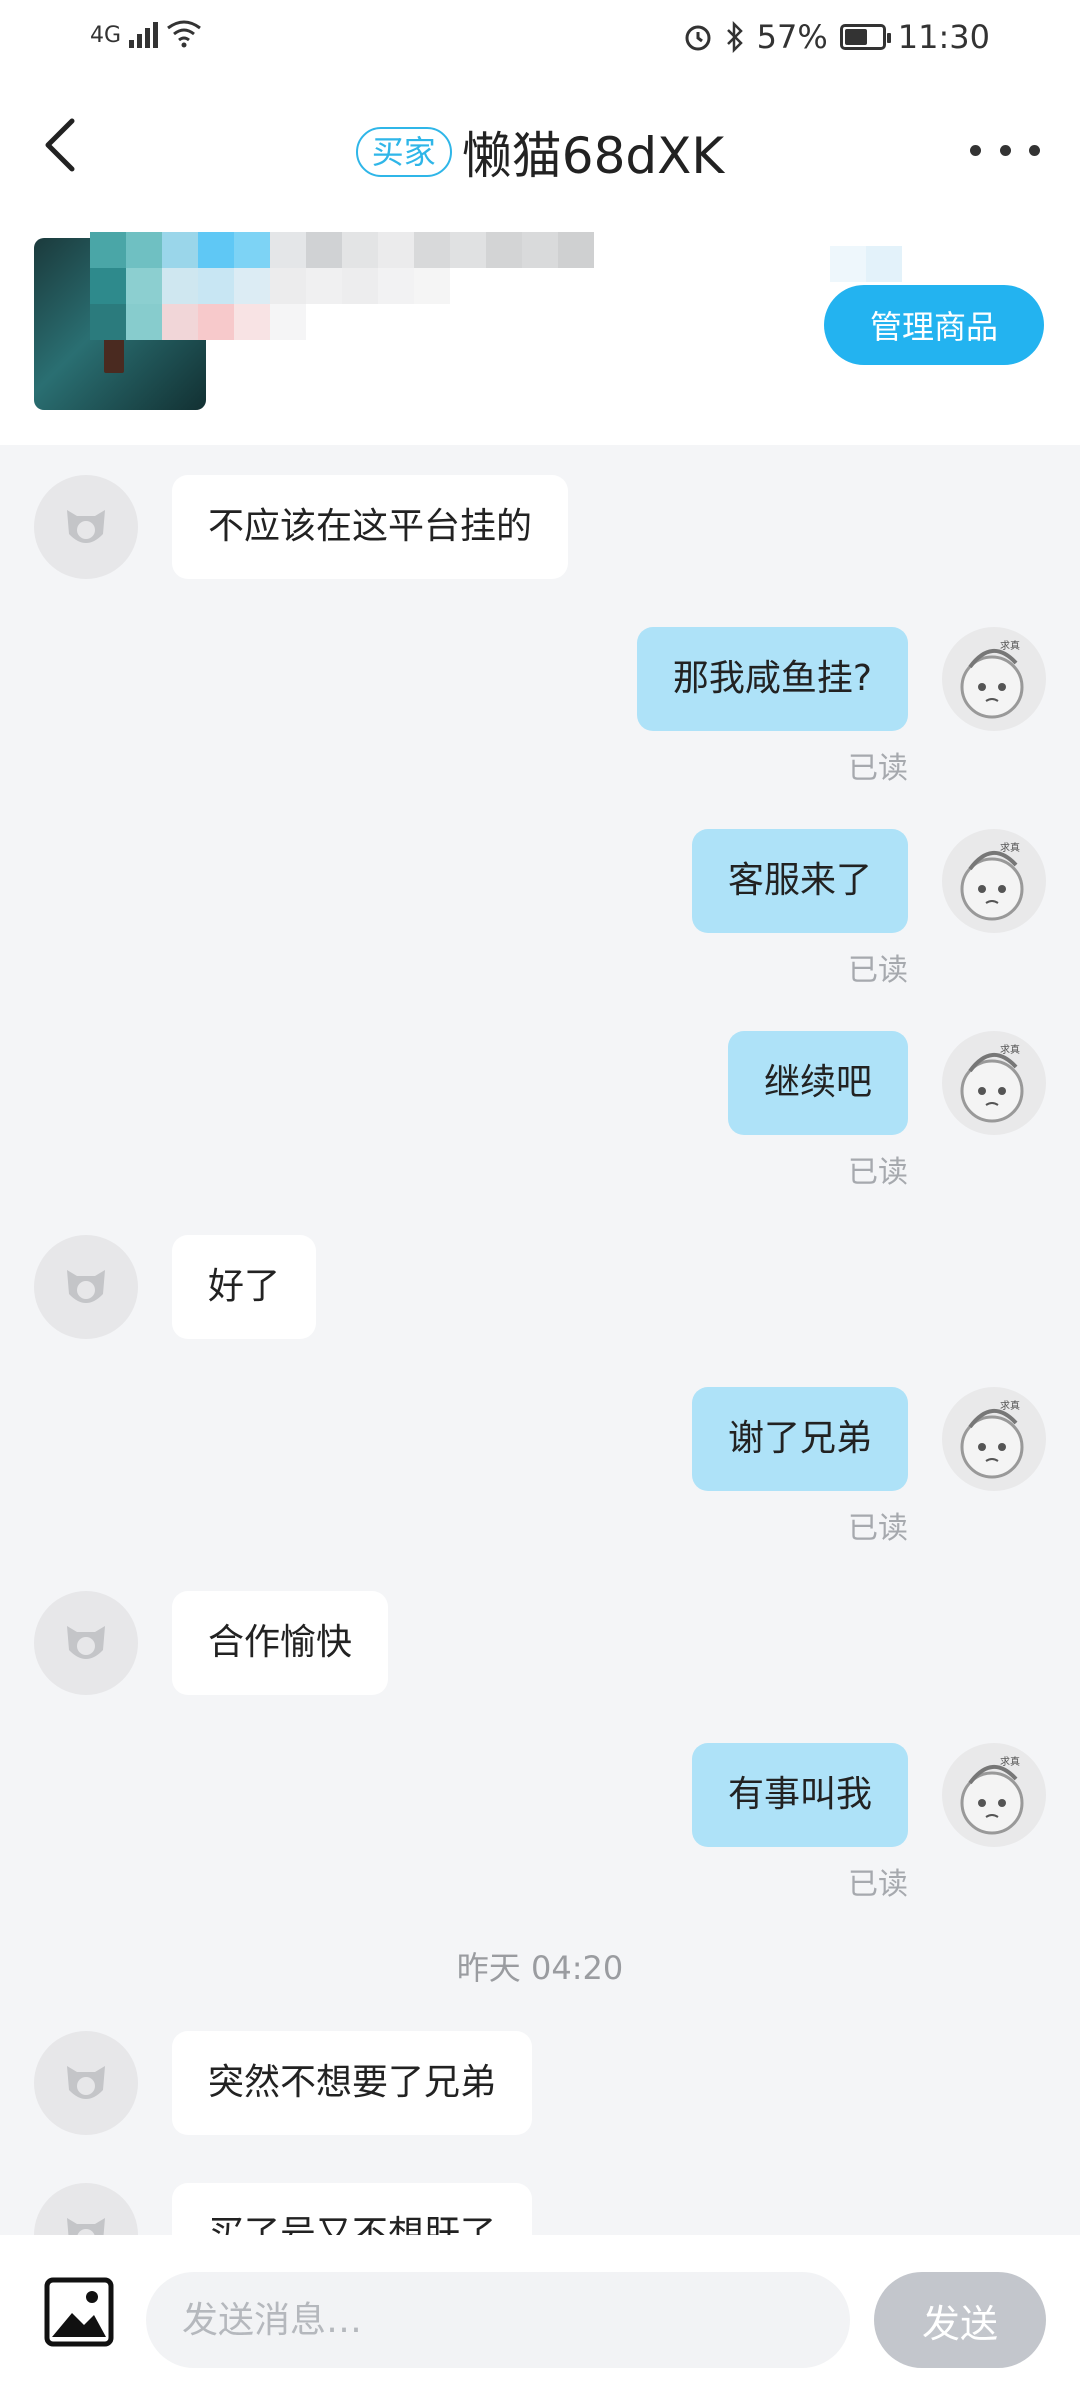  Describe the element at coordinates (540, 909) in the screenshot. I see `message-row: 求真 客服来了 已读` at that location.